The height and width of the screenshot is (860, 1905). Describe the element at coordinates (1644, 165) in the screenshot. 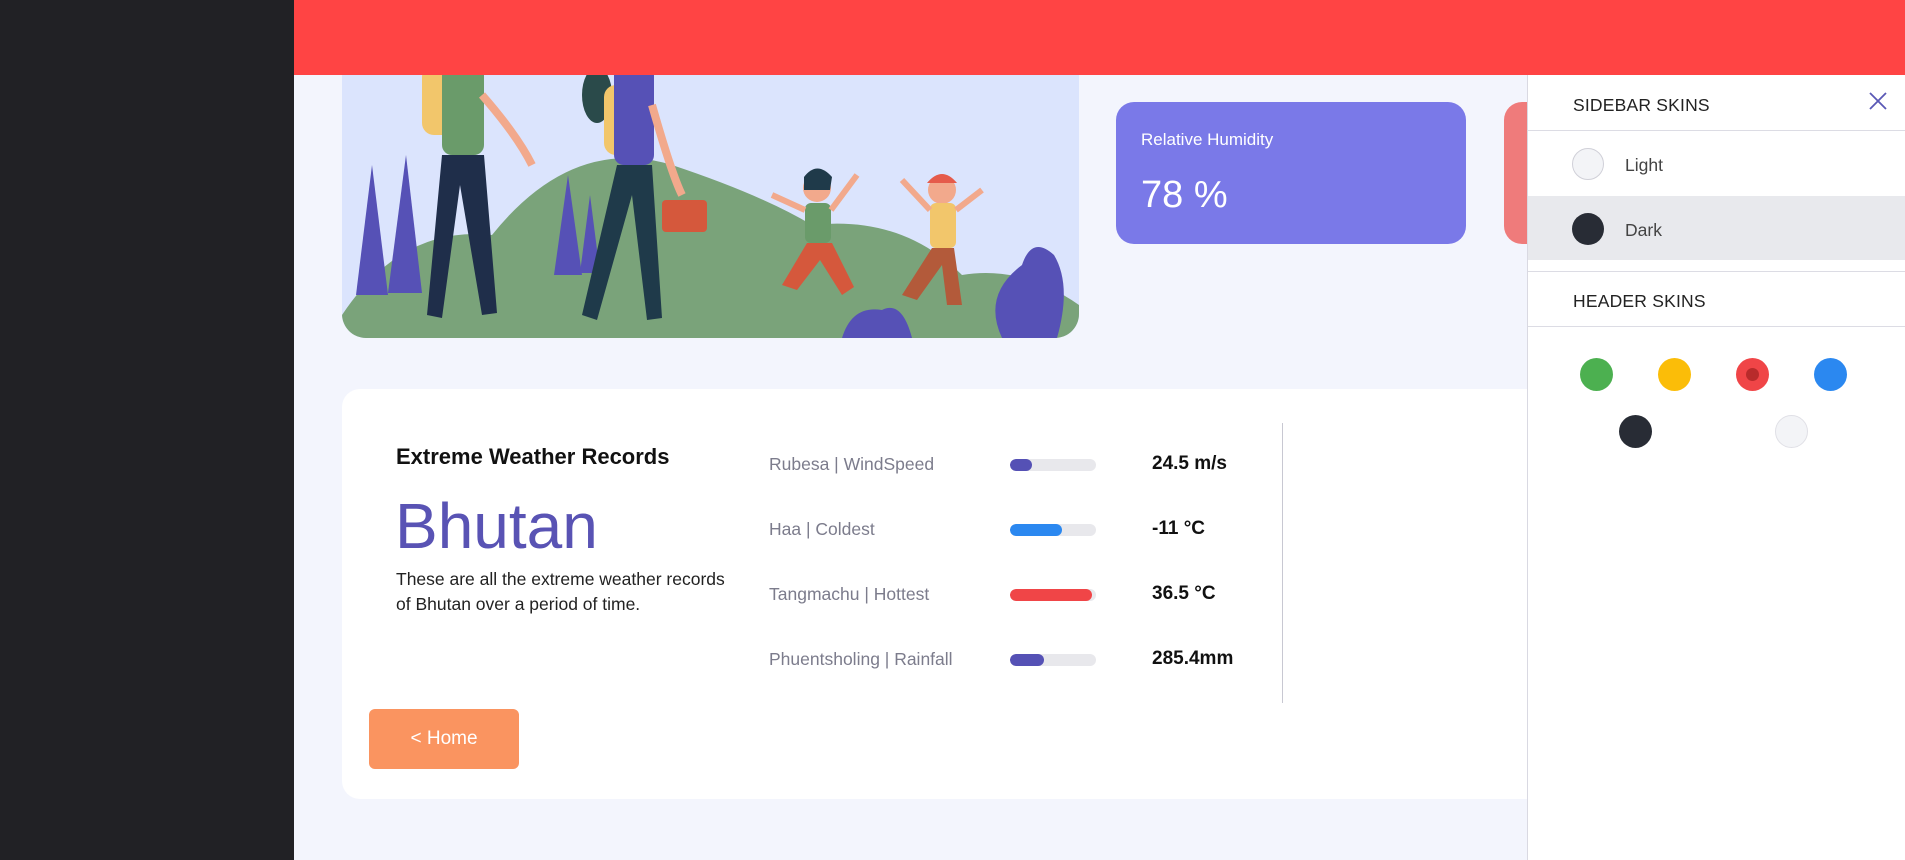

I see `skin-label: Light` at that location.